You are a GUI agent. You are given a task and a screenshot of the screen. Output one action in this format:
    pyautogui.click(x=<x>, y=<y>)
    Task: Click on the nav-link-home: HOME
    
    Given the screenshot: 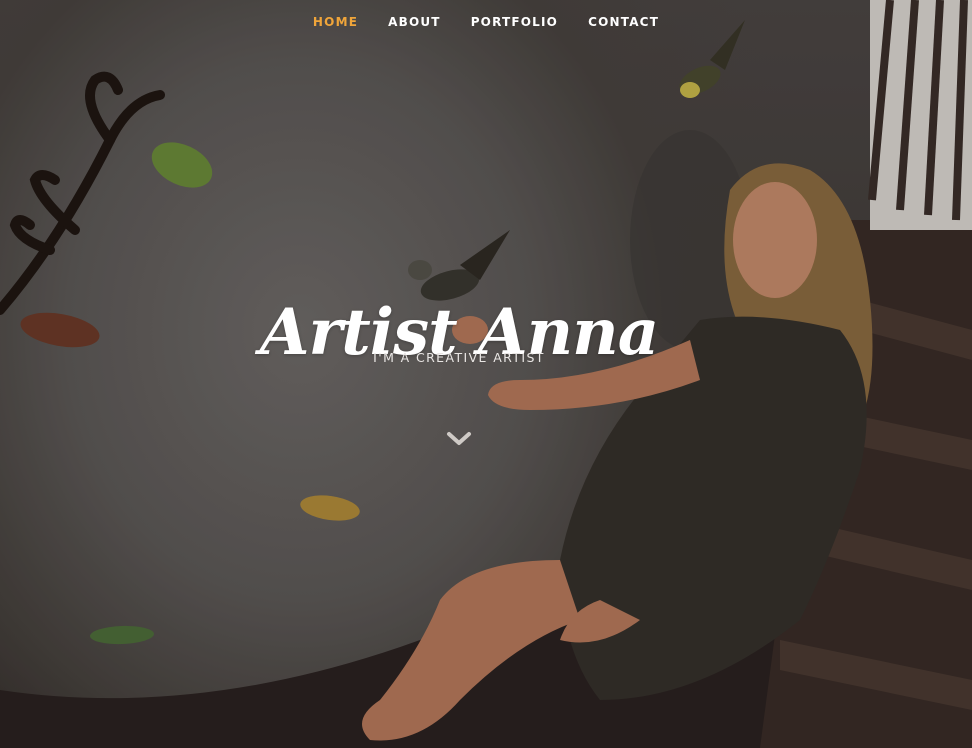 What is the action you would take?
    pyautogui.click(x=335, y=22)
    